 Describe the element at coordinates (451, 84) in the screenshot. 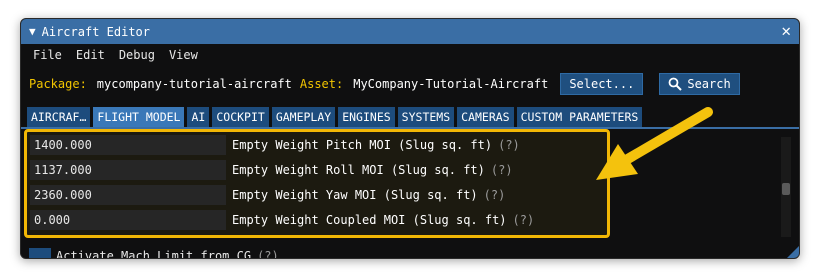

I see `asset-value: MyCompany-Tutorial-Aircraft` at that location.